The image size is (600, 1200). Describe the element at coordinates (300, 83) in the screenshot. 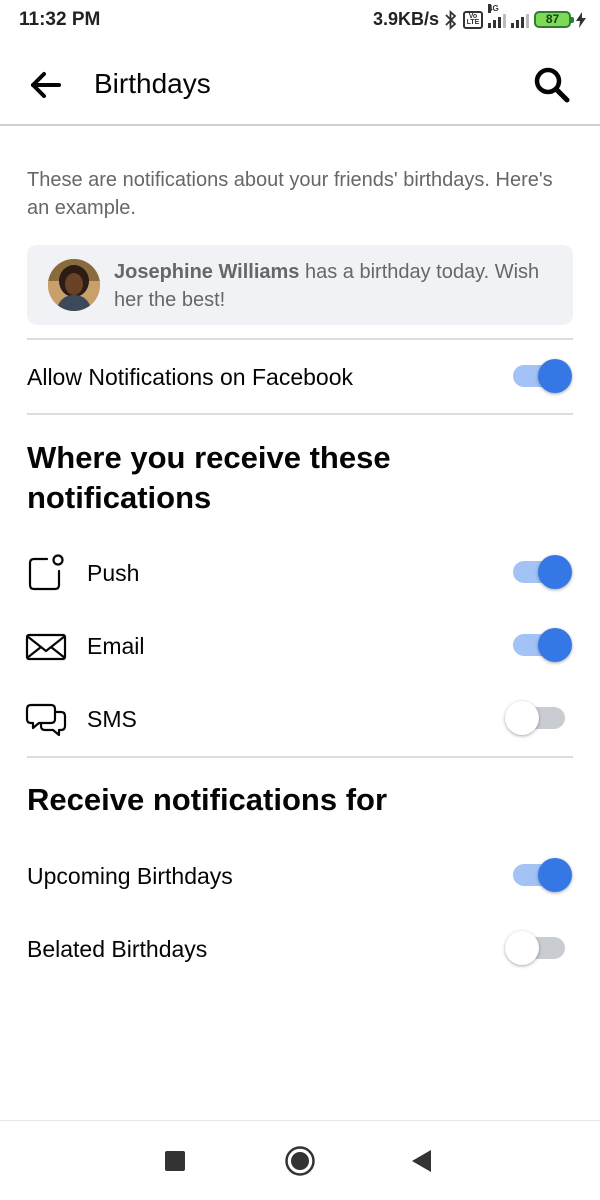

I see `app-header: Birthdays` at that location.